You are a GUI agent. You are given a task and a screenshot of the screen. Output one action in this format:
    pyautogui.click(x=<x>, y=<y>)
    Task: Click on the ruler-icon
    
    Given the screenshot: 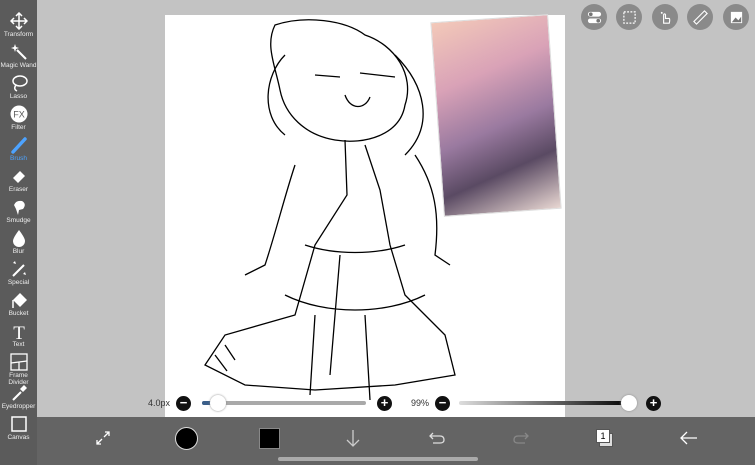 What is the action you would take?
    pyautogui.click(x=700, y=17)
    